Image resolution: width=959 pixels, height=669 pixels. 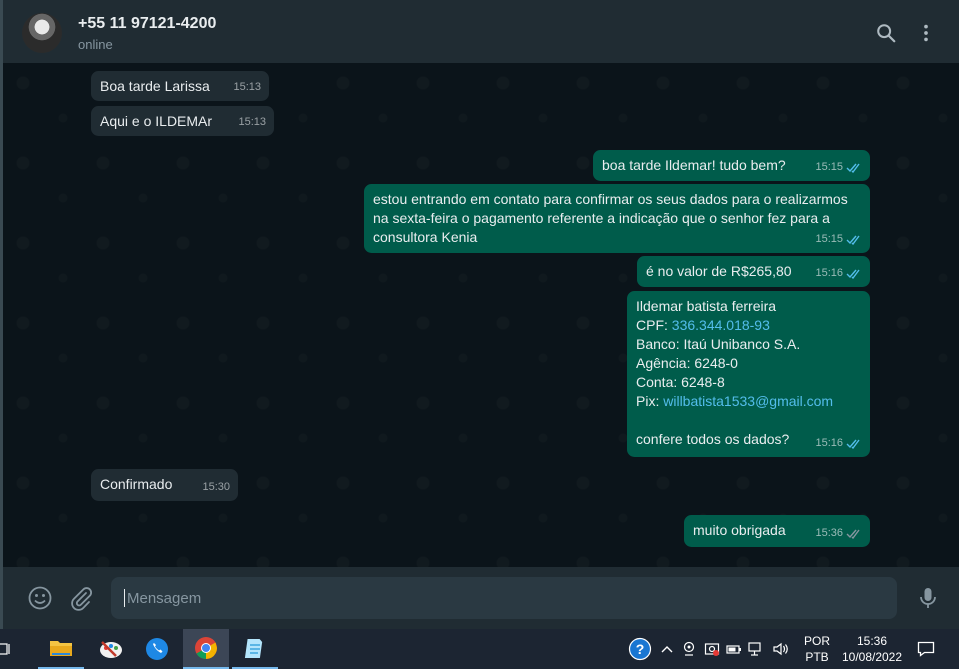 I want to click on notification-icon, so click(x=926, y=649).